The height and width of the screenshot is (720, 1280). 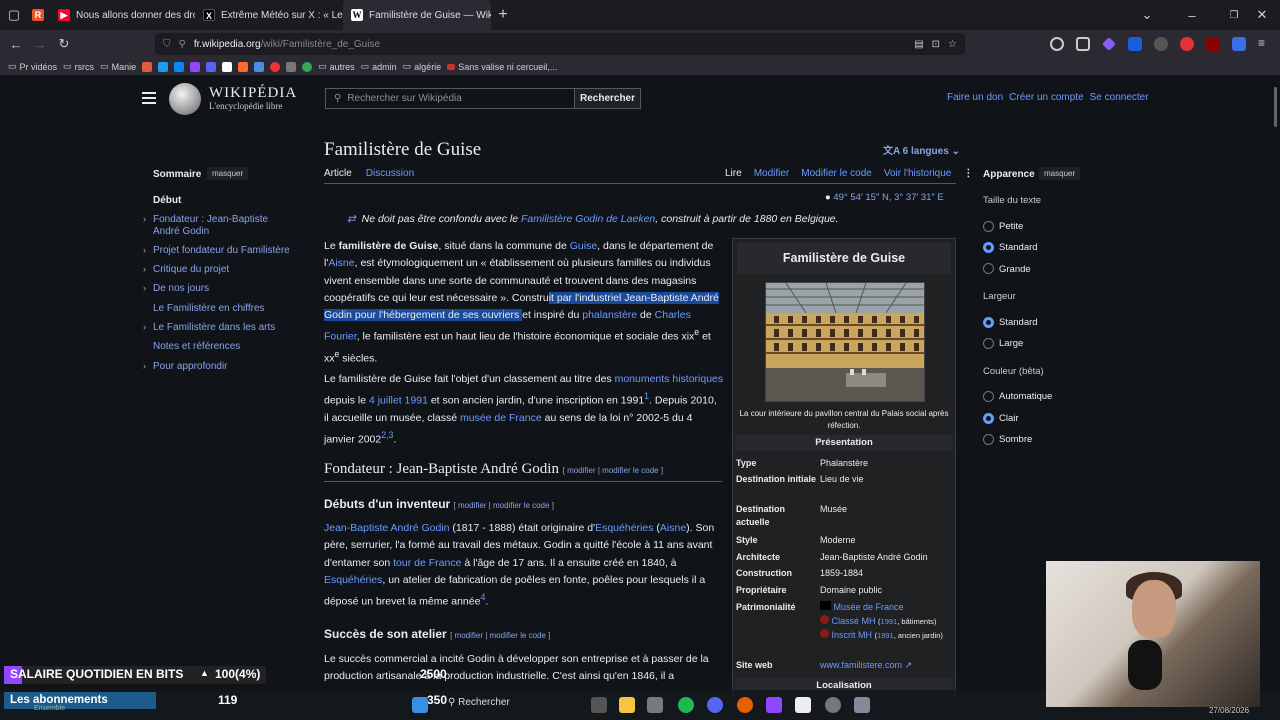 What do you see at coordinates (884, 197) in the screenshot?
I see `coordinates: ● 49° 54′ 15″ N, 3° 37′ 31″ E` at bounding box center [884, 197].